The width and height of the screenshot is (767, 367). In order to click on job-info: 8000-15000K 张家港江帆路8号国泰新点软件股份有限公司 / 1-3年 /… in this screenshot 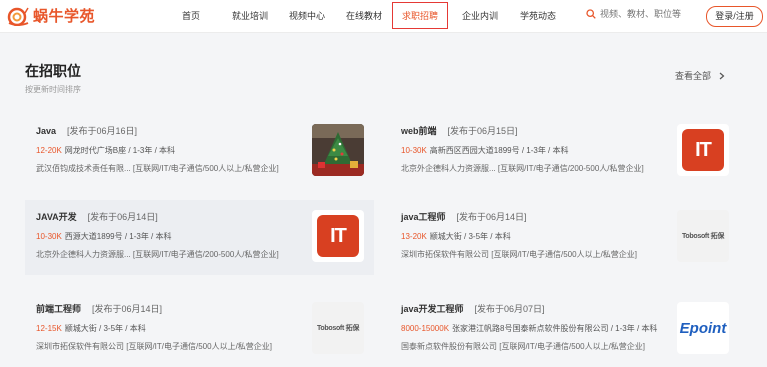, I will do `click(529, 328)`.